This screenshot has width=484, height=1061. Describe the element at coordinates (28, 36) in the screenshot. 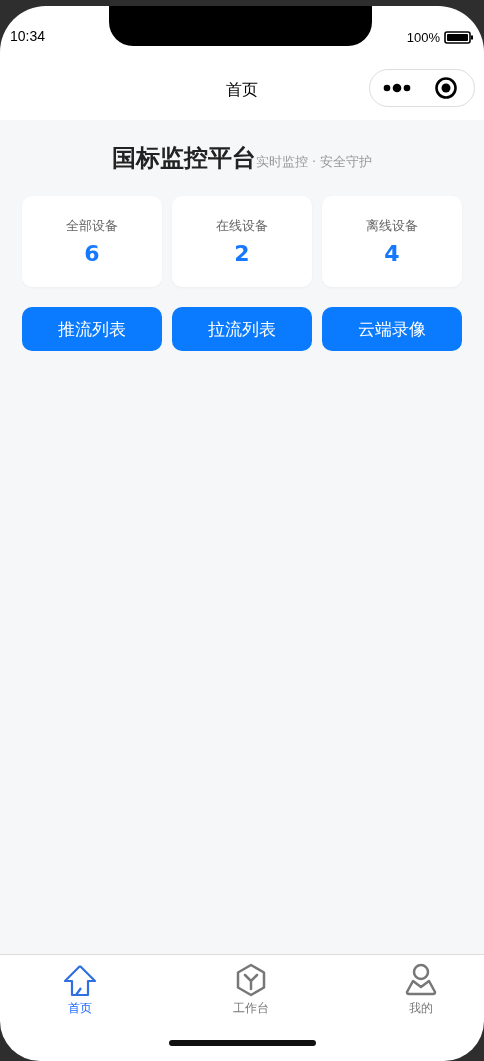

I see `status-time: 10:34` at that location.